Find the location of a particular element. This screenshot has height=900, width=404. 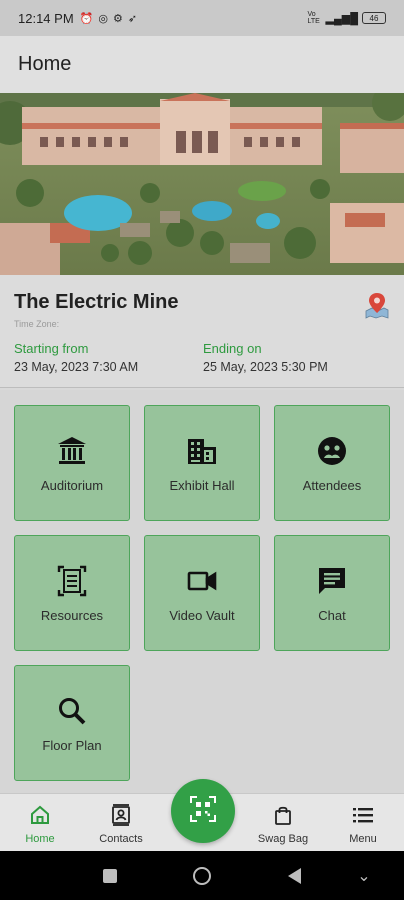

start-value: 23 May, 2023 7:30 AM is located at coordinates (76, 367).